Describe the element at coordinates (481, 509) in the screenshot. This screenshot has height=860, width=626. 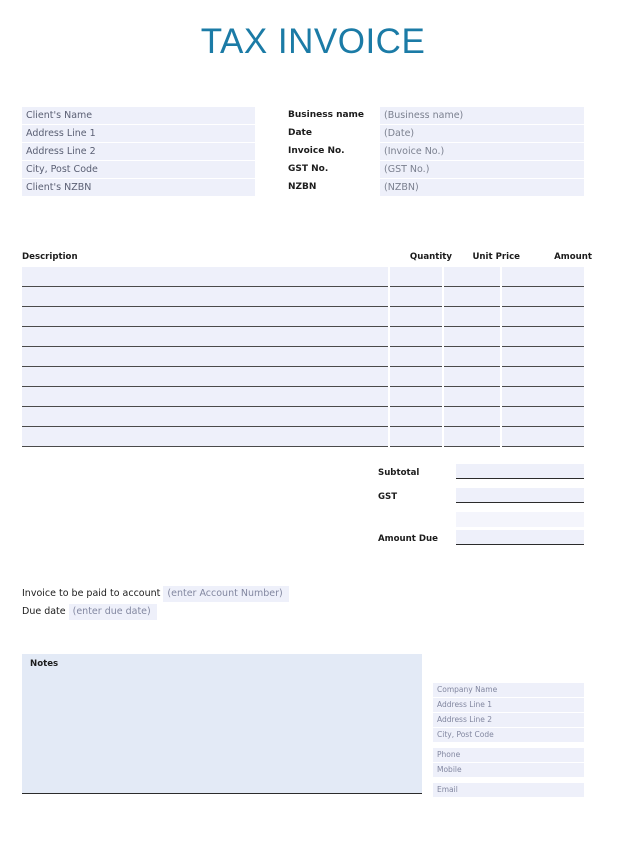
I see `totals-block: Subtotal GST Amount Due` at that location.